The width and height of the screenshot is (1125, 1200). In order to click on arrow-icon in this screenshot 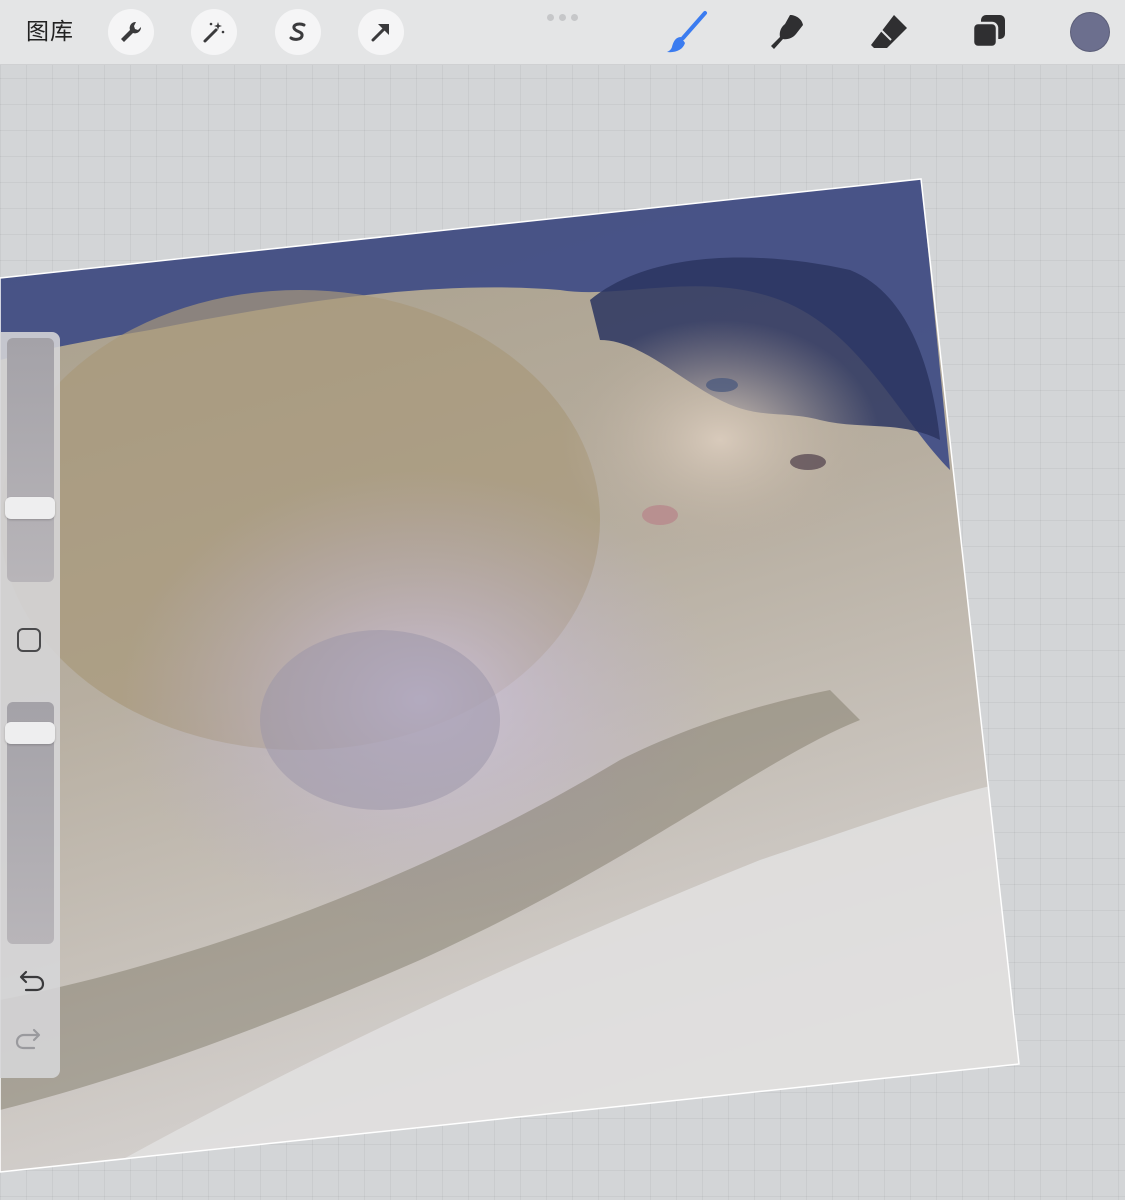, I will do `click(380, 33)`.